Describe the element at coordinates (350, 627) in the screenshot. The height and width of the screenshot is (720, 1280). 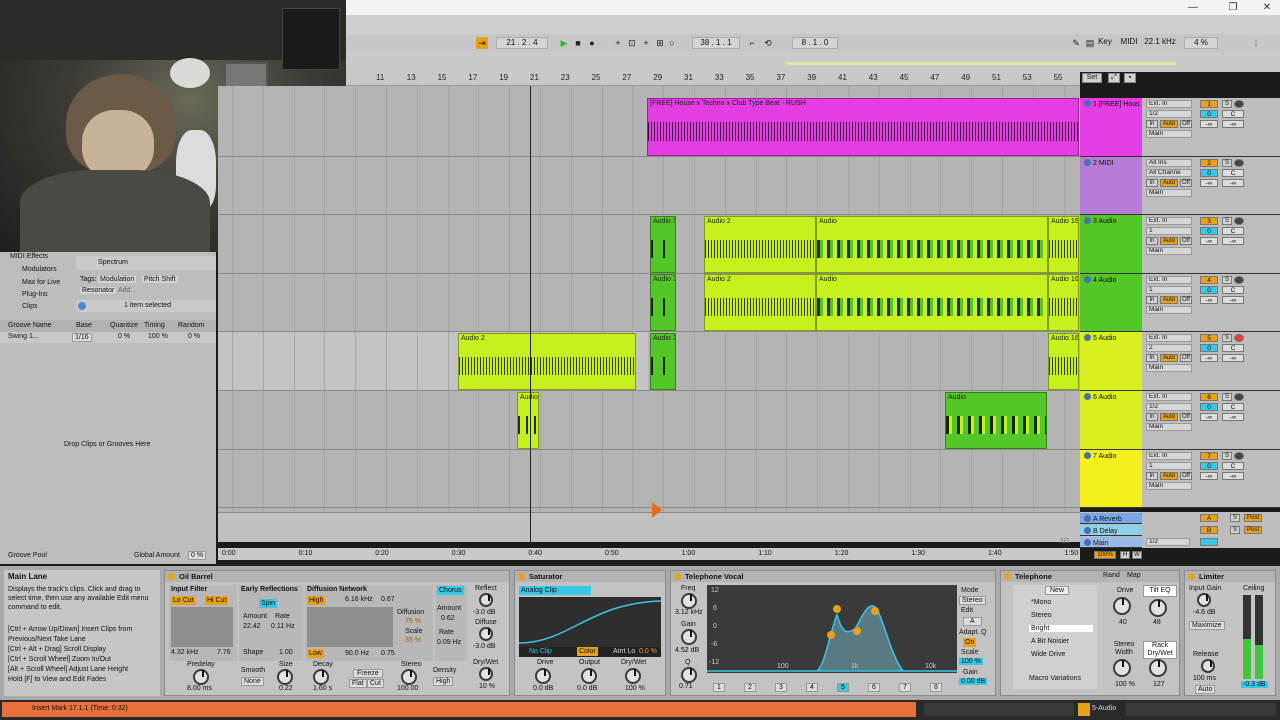
I see `diffusion-display` at that location.